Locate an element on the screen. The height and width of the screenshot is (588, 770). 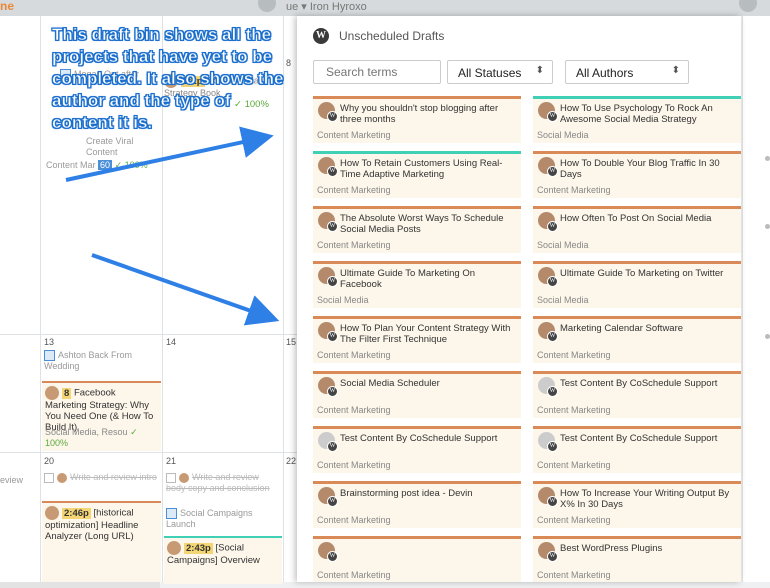
nav-fragment: ue ▾ Iron Hyroxo is located at coordinates (326, 7).